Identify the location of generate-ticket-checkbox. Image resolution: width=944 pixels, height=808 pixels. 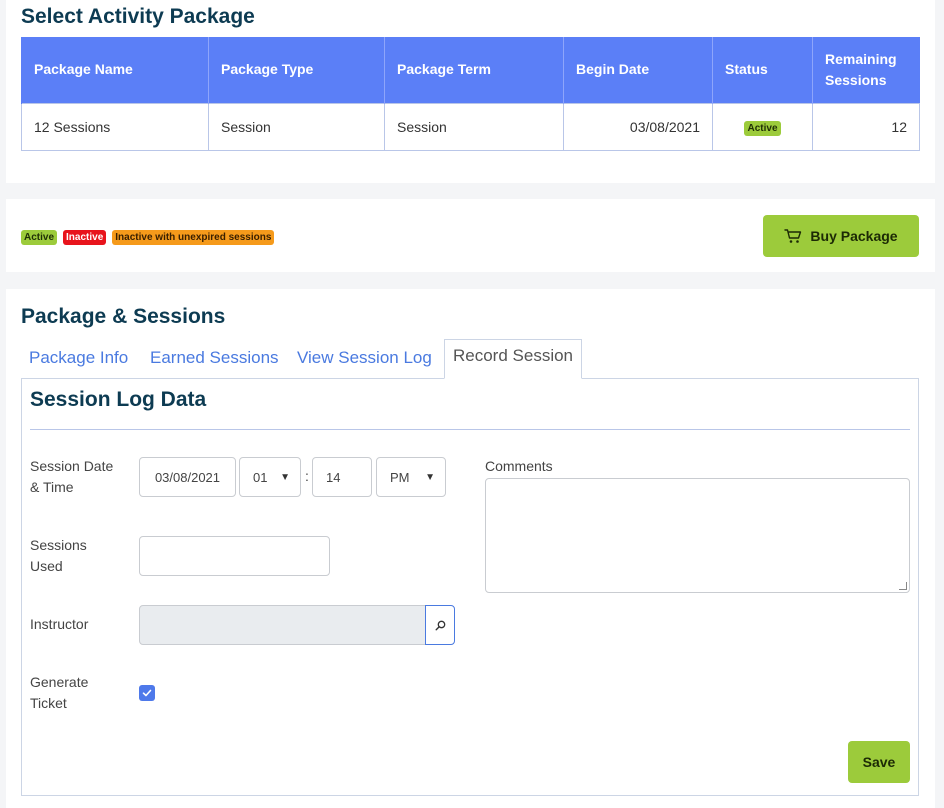
(147, 693).